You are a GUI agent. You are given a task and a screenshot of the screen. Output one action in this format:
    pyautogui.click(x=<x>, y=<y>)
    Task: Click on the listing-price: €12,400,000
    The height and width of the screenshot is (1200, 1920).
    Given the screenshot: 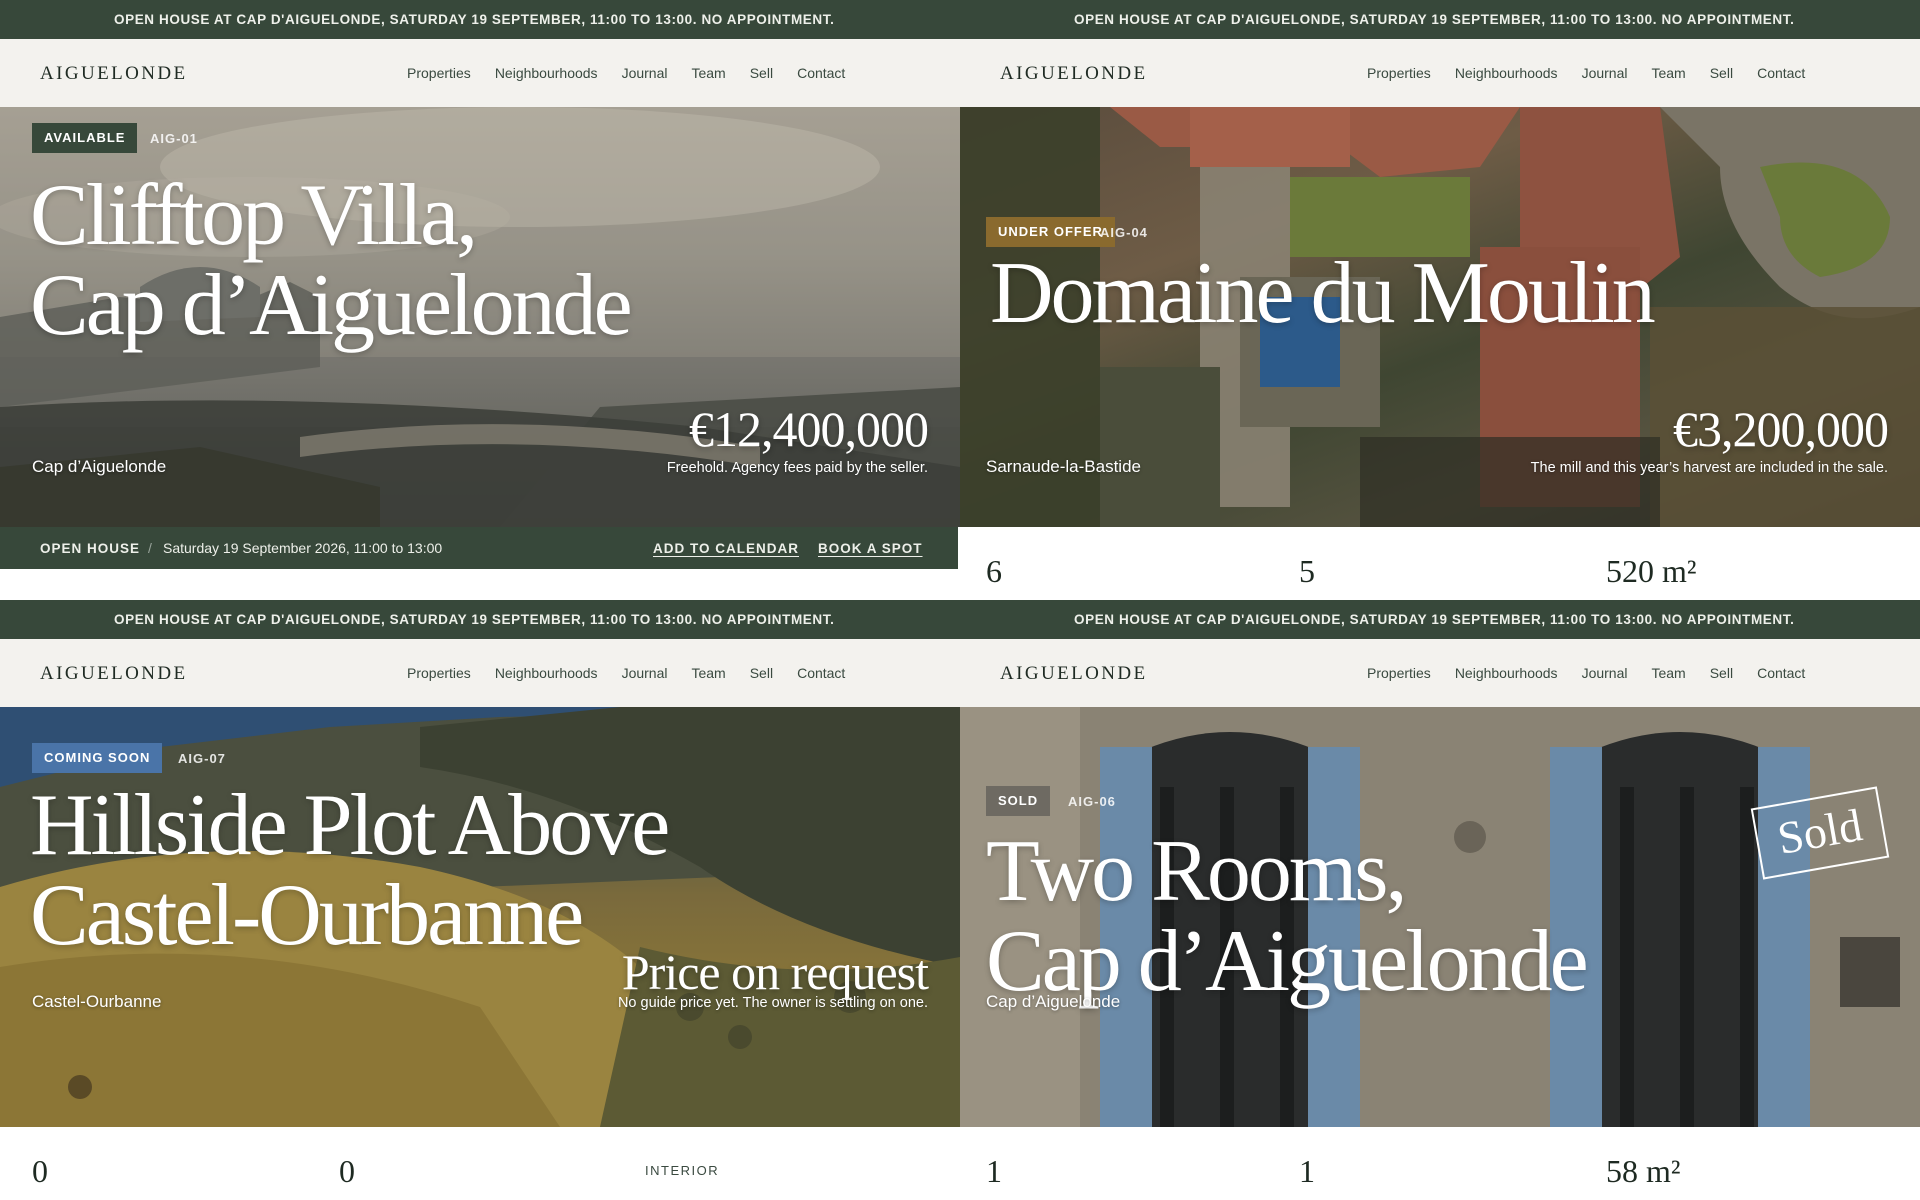 What is the action you would take?
    pyautogui.click(x=809, y=429)
    